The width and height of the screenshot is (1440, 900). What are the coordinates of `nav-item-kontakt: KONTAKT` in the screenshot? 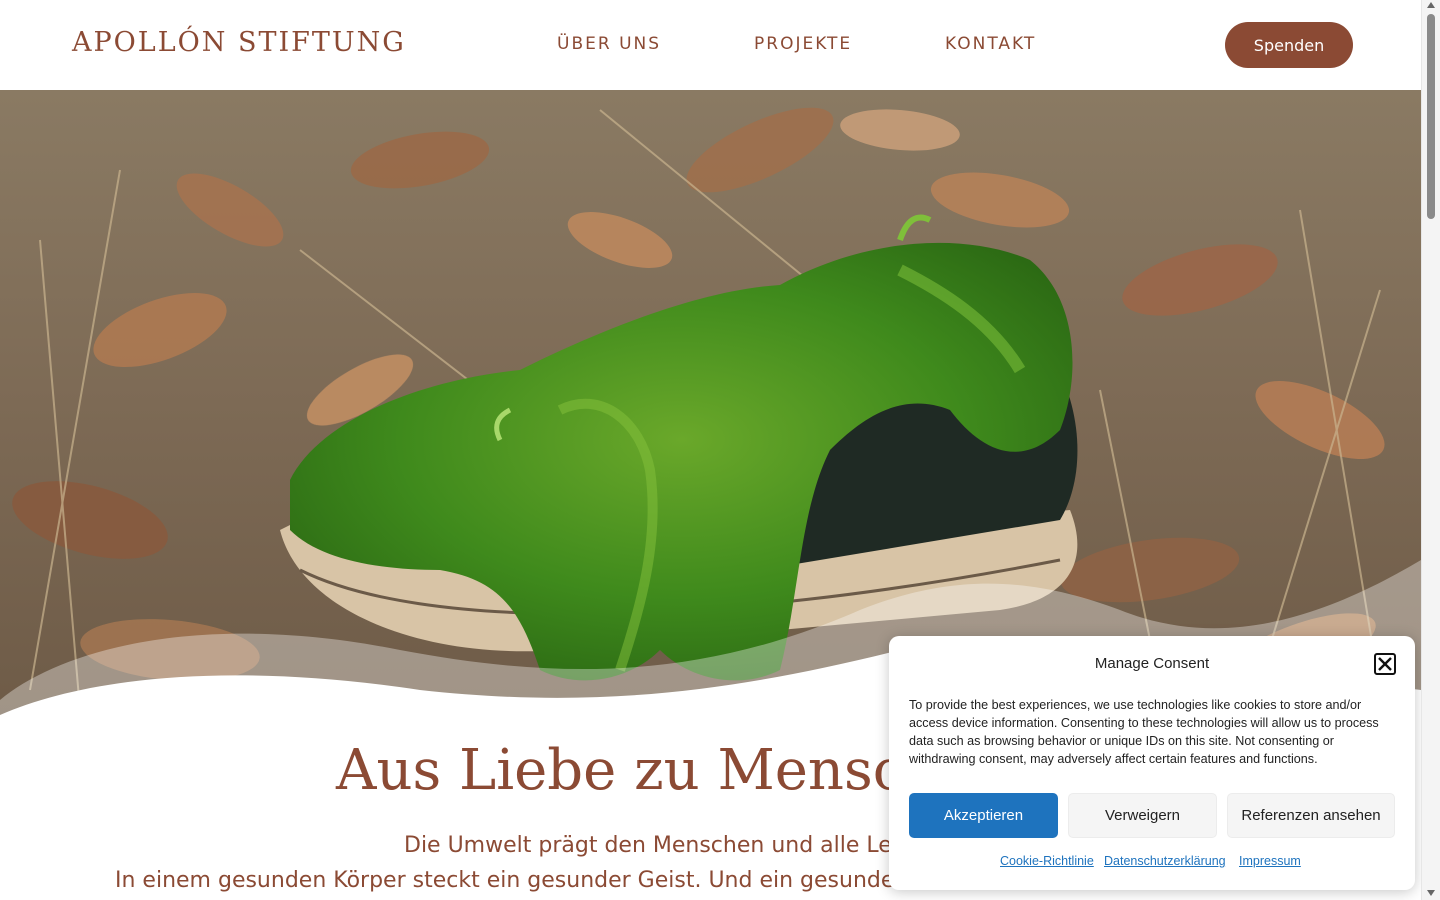 It's located at (990, 44).